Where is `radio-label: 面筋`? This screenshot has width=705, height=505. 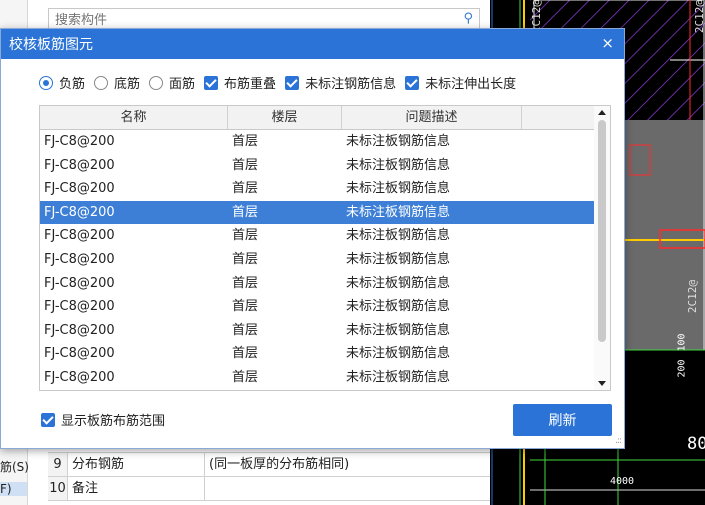 radio-label: 面筋 is located at coordinates (182, 84).